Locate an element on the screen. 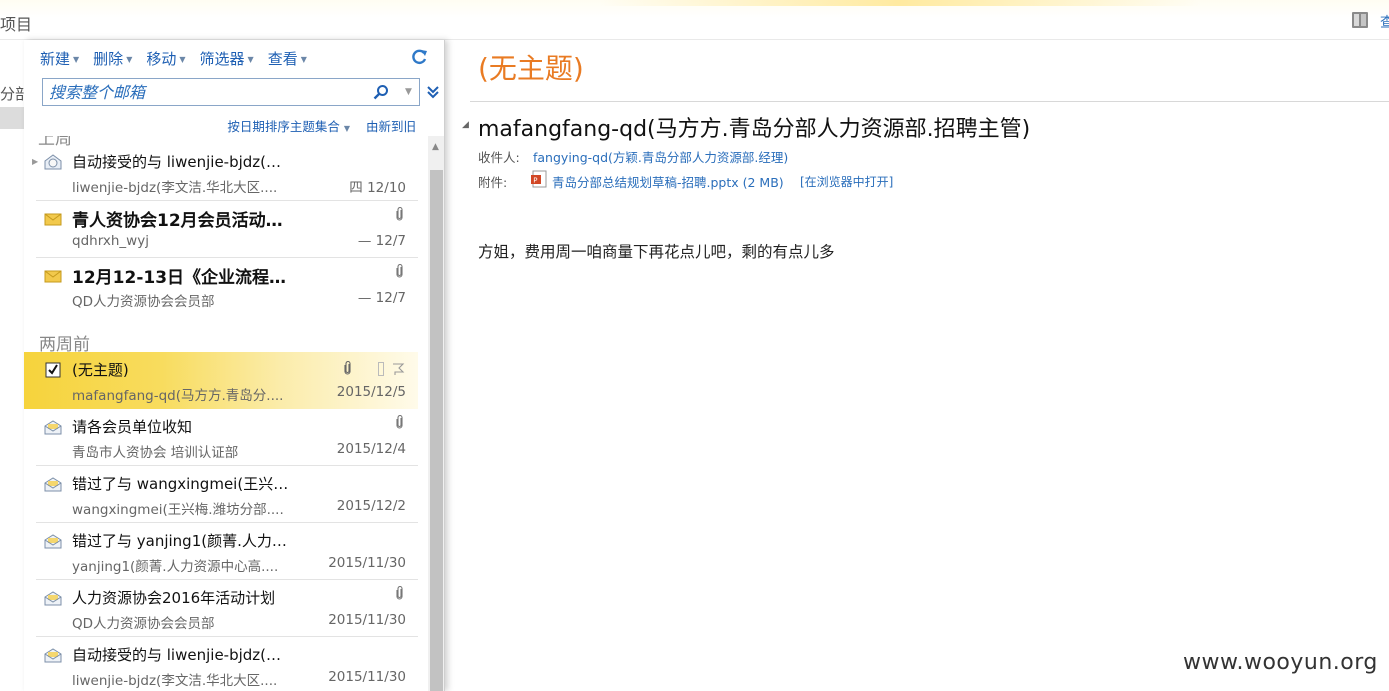 The height and width of the screenshot is (691, 1389). list-item: 12月12-13日《企业流程… QD人力资源协会会员部 — 12/7 is located at coordinates (221, 286).